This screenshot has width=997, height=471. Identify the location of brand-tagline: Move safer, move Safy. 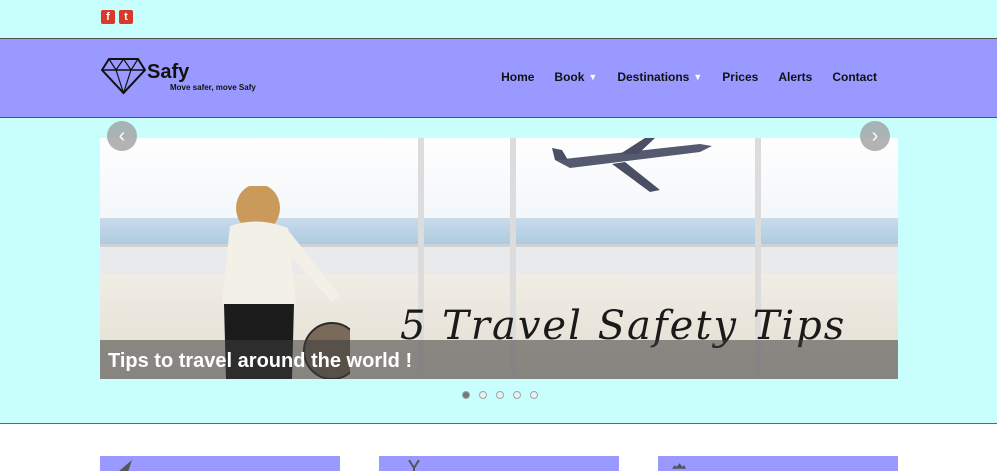
(213, 87).